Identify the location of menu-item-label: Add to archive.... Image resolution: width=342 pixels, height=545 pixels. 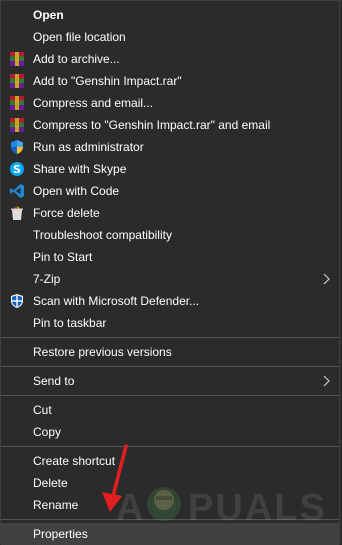
(76, 59).